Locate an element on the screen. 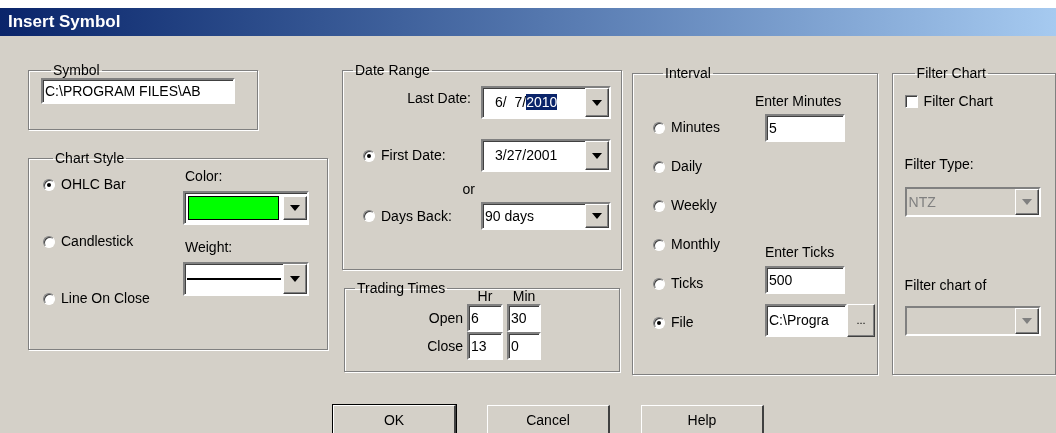  weight-dropdown is located at coordinates (246, 279).